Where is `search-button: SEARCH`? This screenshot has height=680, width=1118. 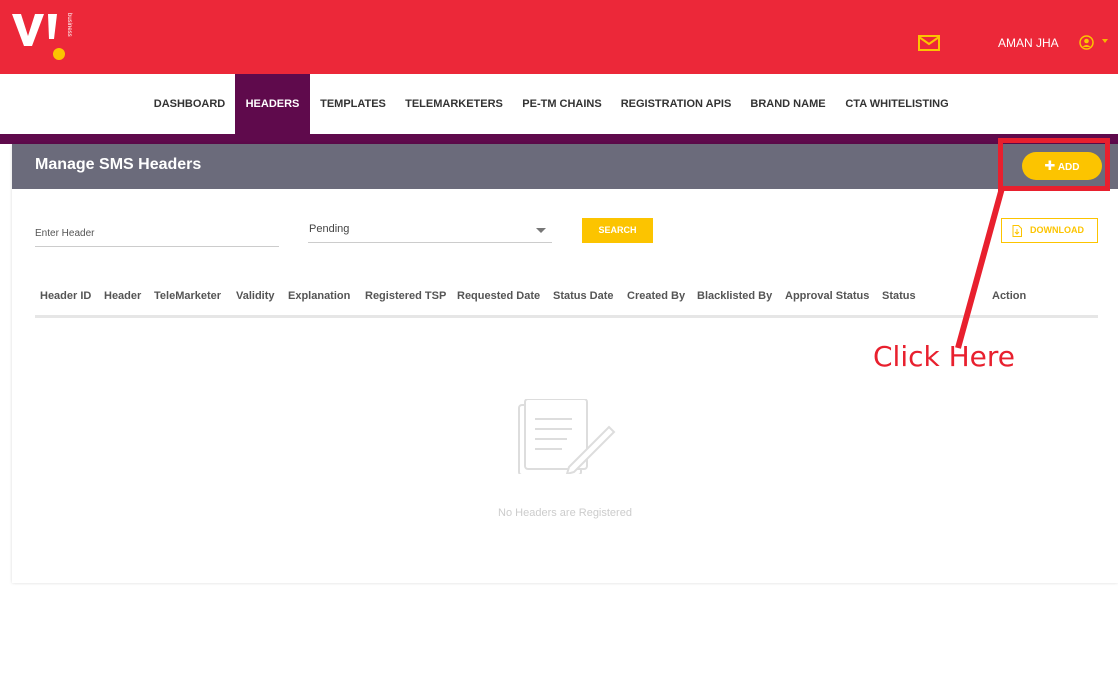 search-button: SEARCH is located at coordinates (617, 230).